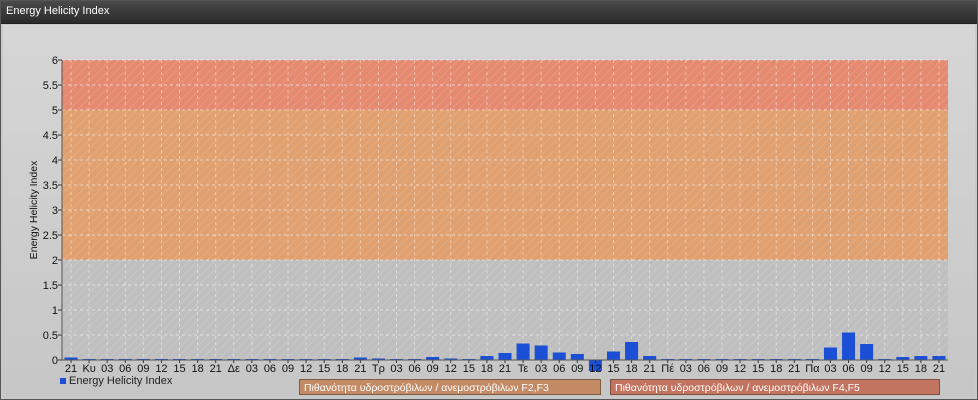 The height and width of the screenshot is (400, 978). What do you see at coordinates (50, 186) in the screenshot?
I see `y-tick-label: 3.5` at bounding box center [50, 186].